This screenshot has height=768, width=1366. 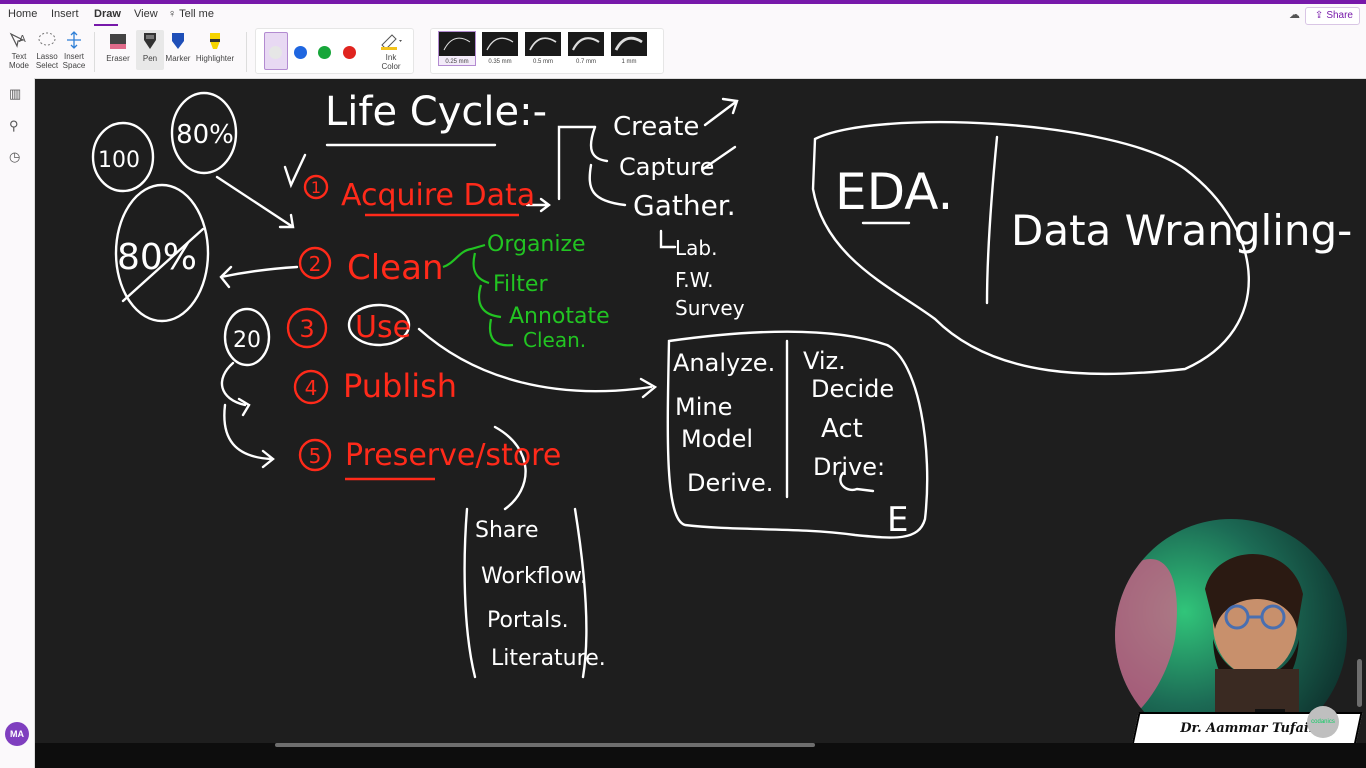 What do you see at coordinates (391, 62) in the screenshot?
I see `ink-color-label: Ink Color` at bounding box center [391, 62].